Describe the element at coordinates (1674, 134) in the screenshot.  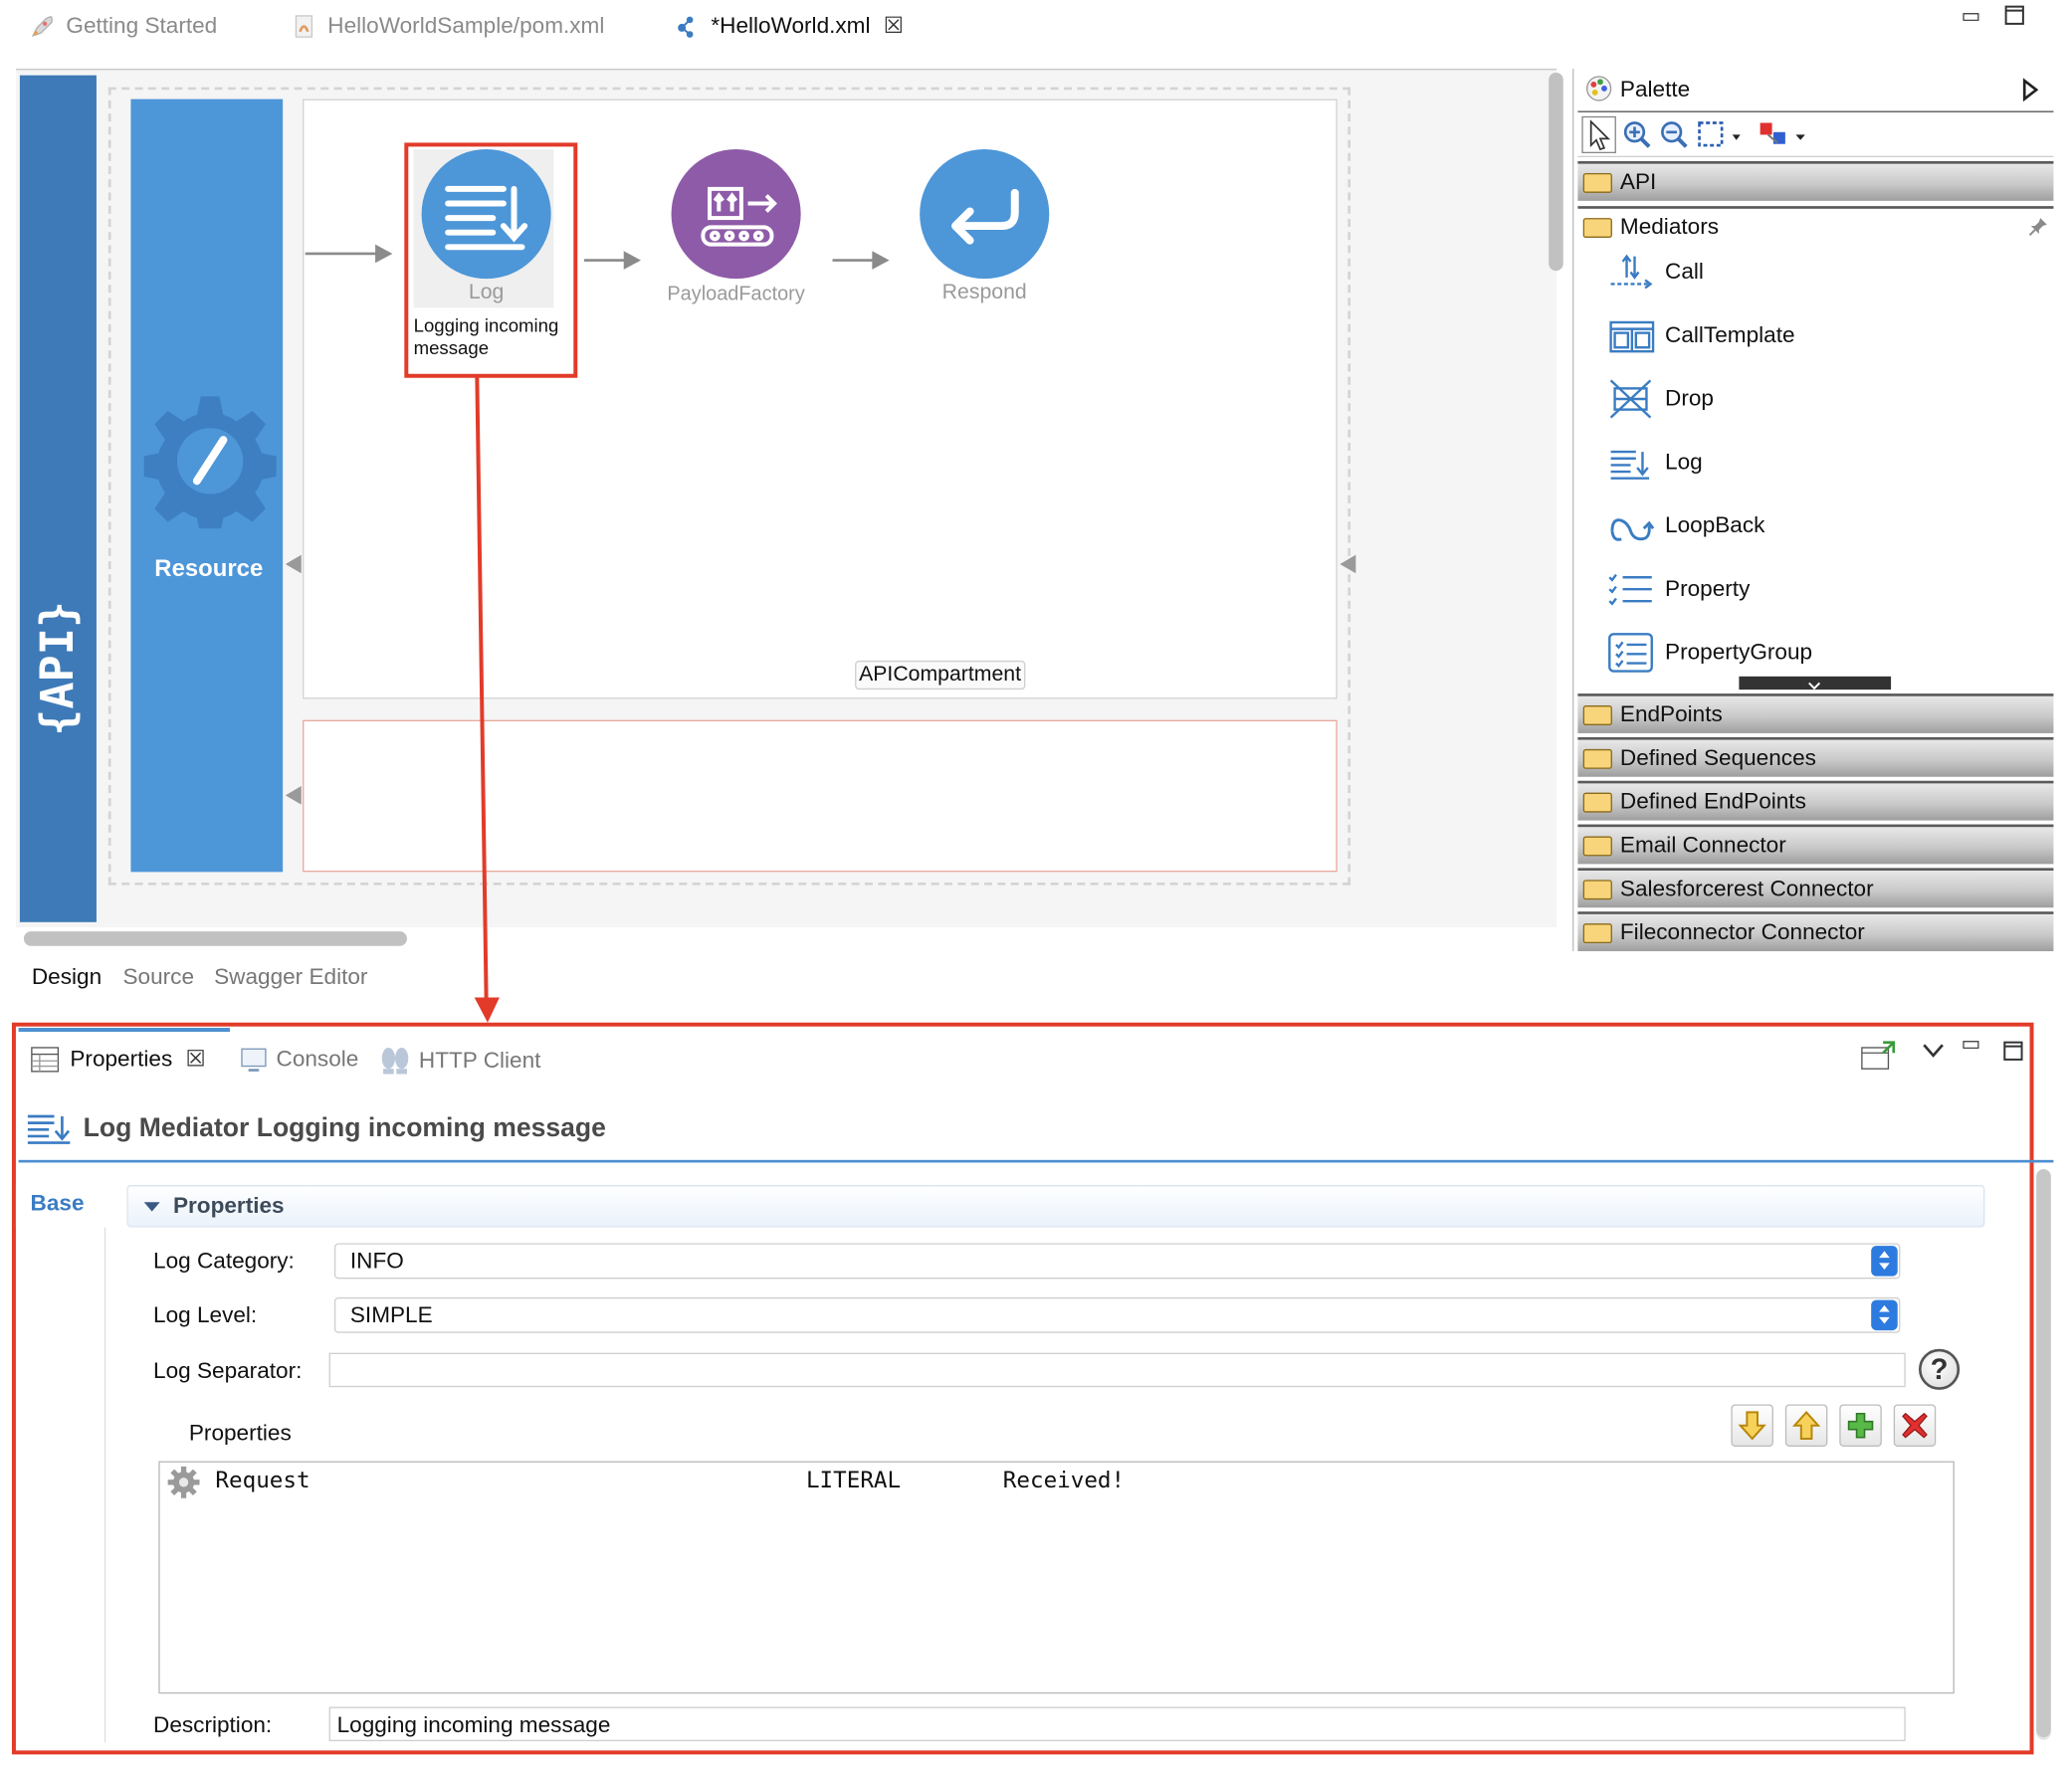
I see `zoom-out-icon` at that location.